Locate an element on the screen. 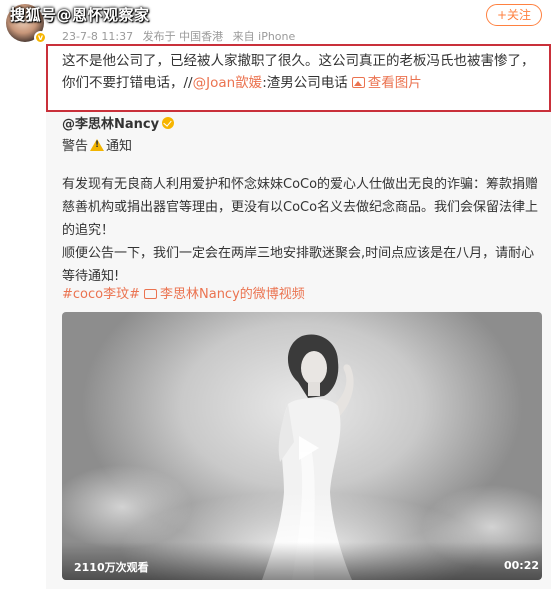 The width and height of the screenshot is (552, 589). post-device: 来自 iPhone is located at coordinates (264, 36).